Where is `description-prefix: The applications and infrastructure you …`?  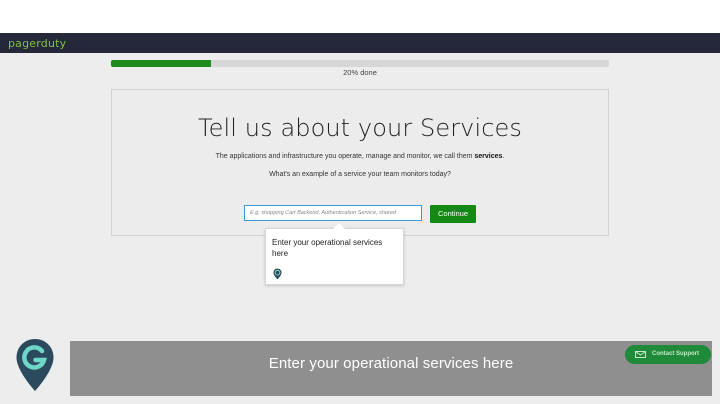
description-prefix: The applications and infrastructure you … is located at coordinates (345, 156).